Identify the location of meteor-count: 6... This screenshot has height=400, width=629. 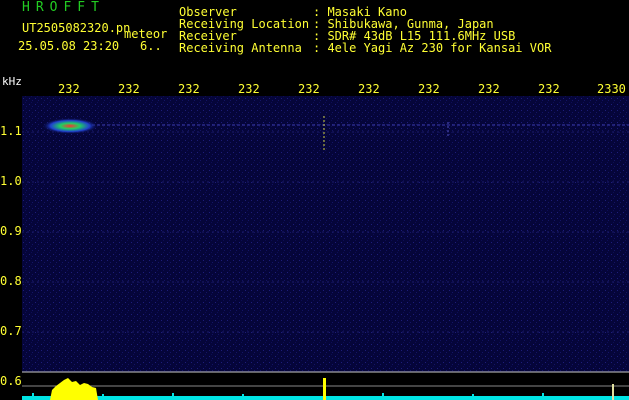
(151, 46).